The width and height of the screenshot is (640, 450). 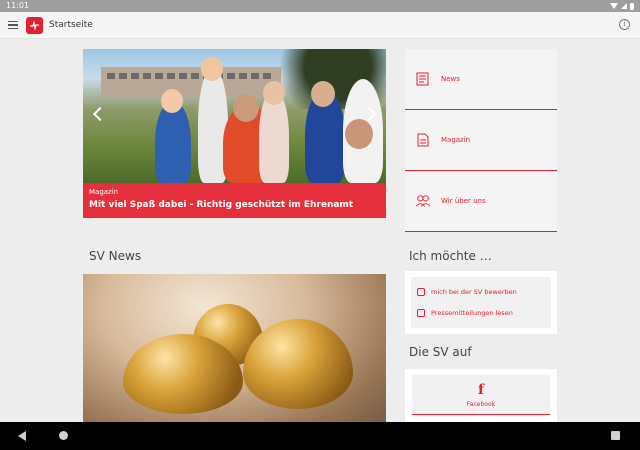 I want to click on nav-card-magazin: Magazin, so click(x=481, y=140).